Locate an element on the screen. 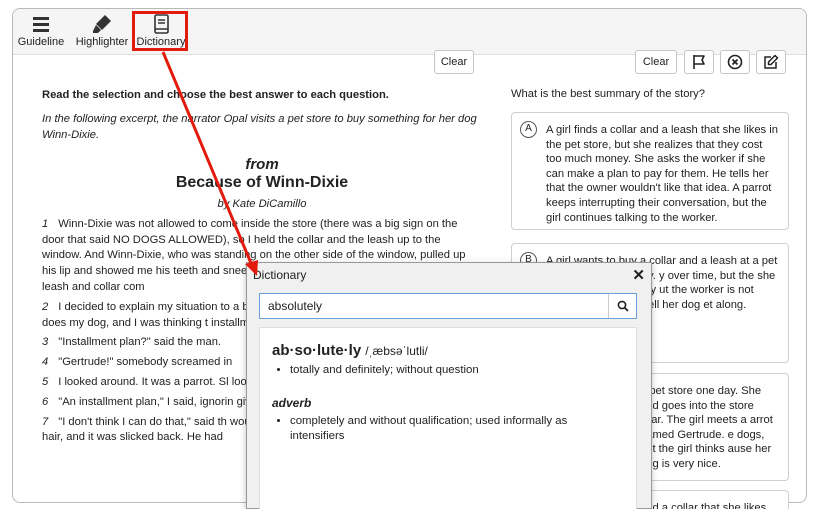 The height and width of the screenshot is (509, 819). paragraph-number: 6 is located at coordinates (45, 401).